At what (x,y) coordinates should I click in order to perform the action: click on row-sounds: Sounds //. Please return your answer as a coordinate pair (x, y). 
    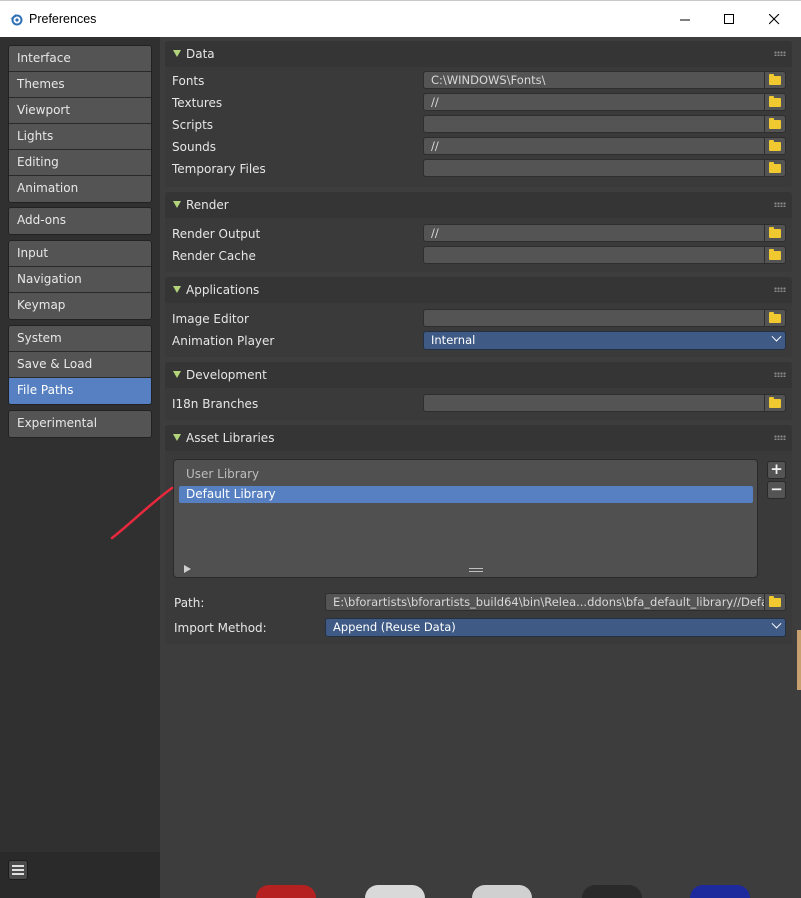
    Looking at the image, I should click on (478, 147).